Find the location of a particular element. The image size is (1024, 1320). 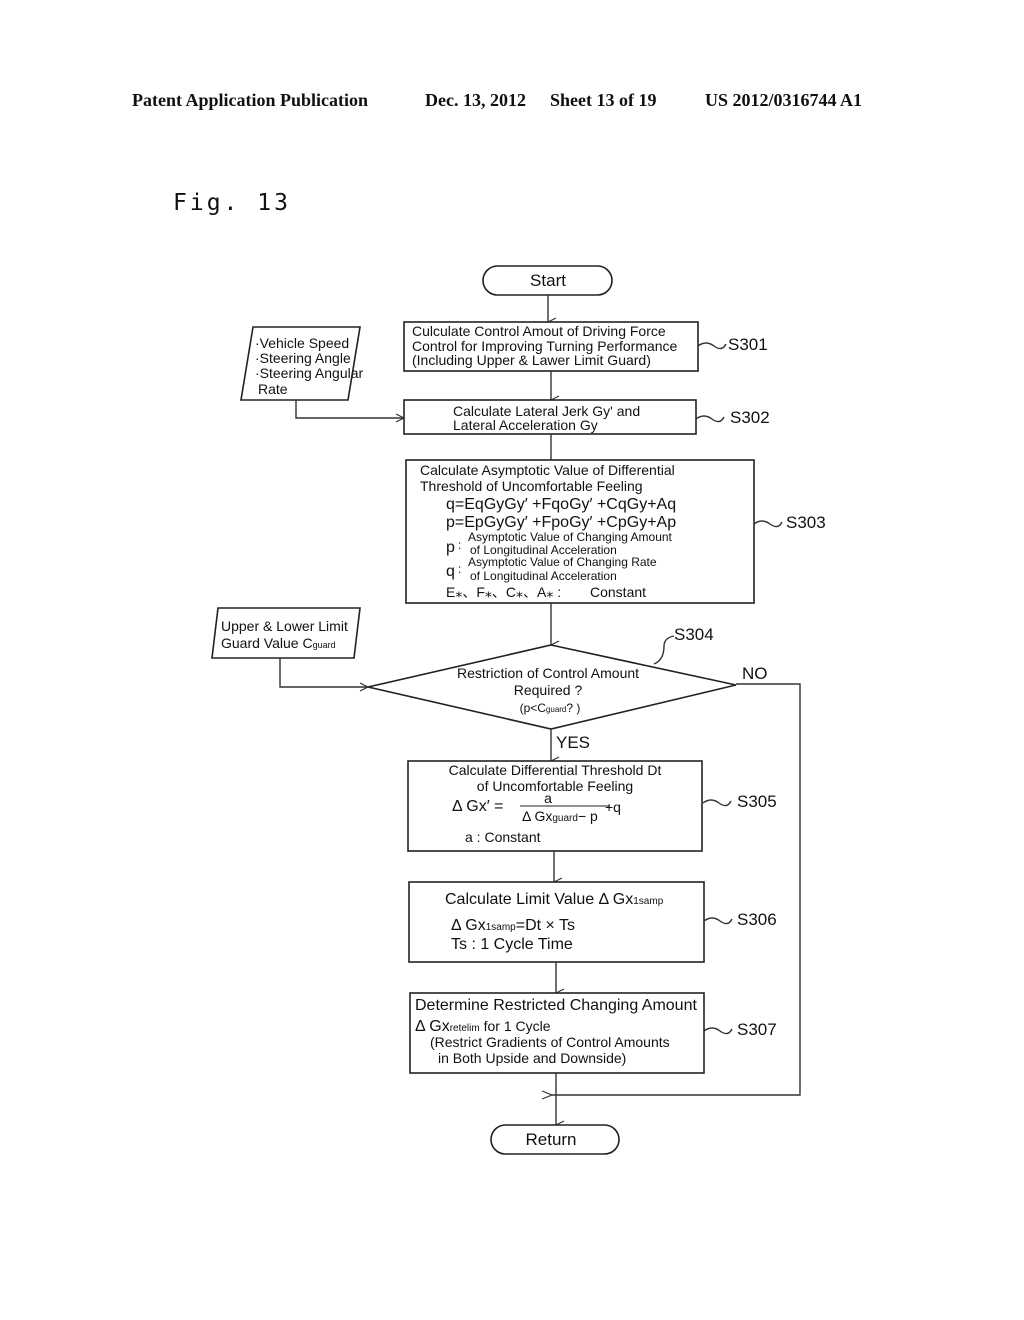

step-id: S305 is located at coordinates (757, 801).